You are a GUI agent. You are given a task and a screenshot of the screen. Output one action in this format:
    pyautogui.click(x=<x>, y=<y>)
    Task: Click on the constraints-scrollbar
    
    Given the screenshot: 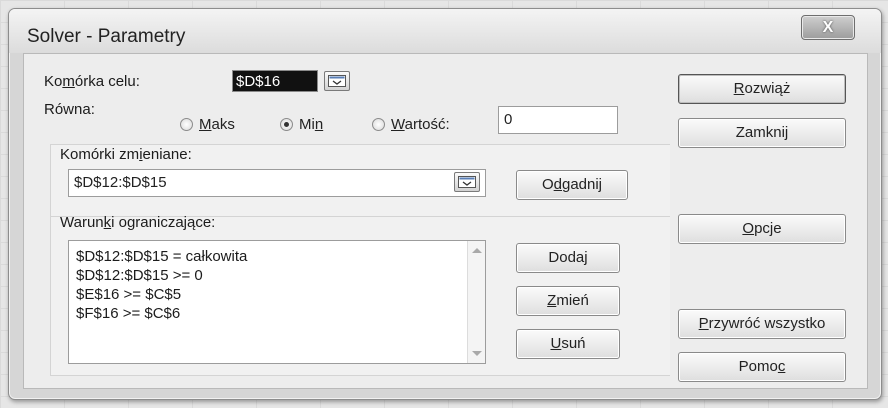 What is the action you would take?
    pyautogui.click(x=476, y=302)
    